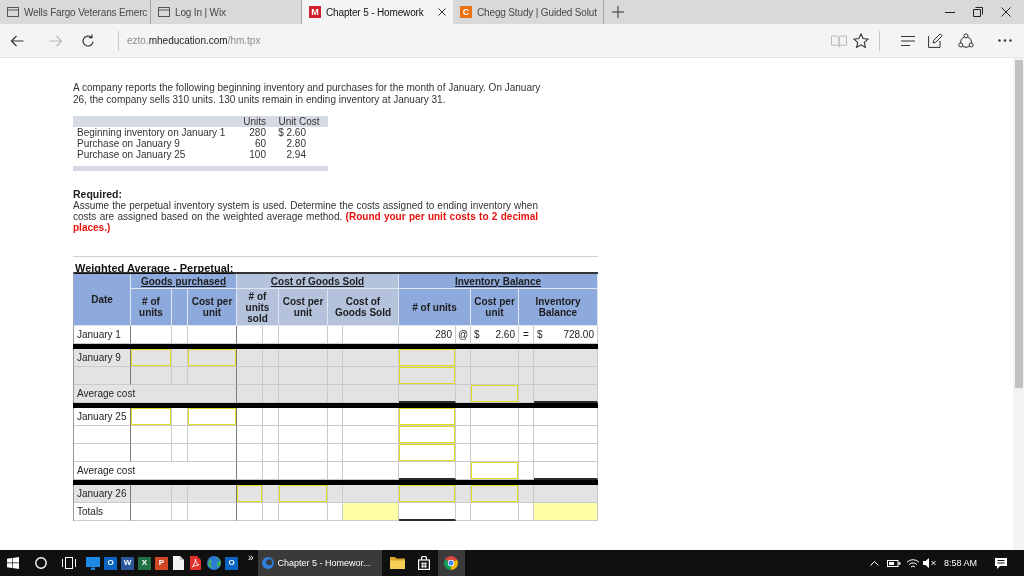 This screenshot has height=576, width=1024. What do you see at coordinates (151, 132) in the screenshot?
I see `row-label: Beginning inventory on January 1` at bounding box center [151, 132].